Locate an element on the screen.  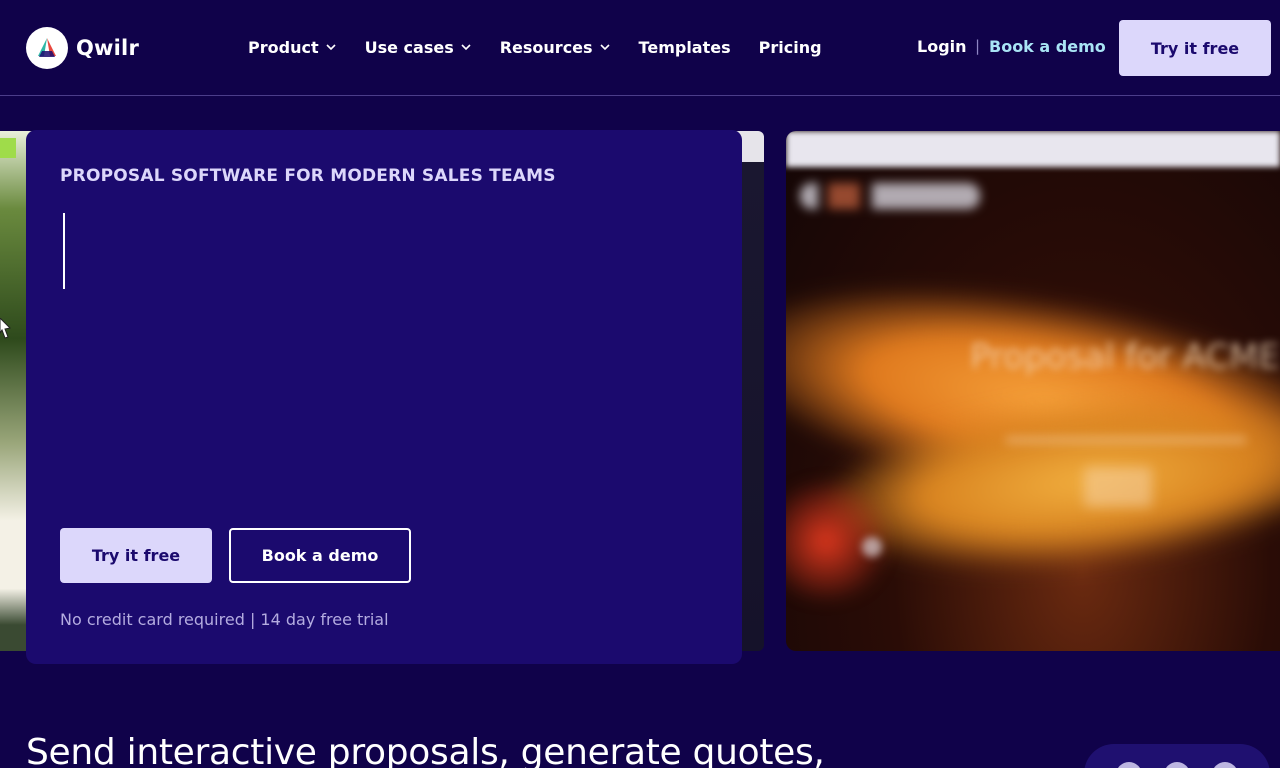
mouse-cursor-icon is located at coordinates (6, 328).